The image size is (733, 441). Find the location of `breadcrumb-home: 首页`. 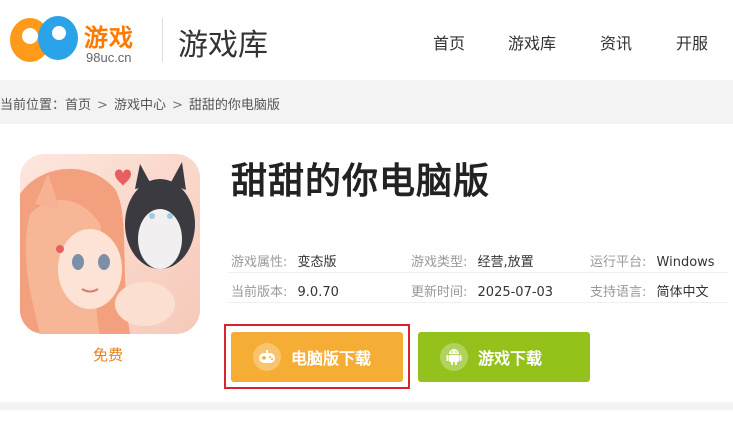

breadcrumb-home: 首页 is located at coordinates (78, 105).